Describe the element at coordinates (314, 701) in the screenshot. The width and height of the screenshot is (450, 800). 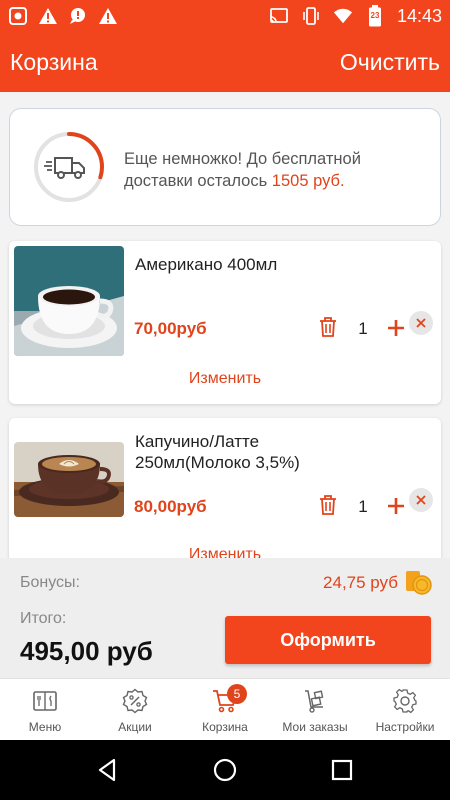
I see `orders-icon` at that location.